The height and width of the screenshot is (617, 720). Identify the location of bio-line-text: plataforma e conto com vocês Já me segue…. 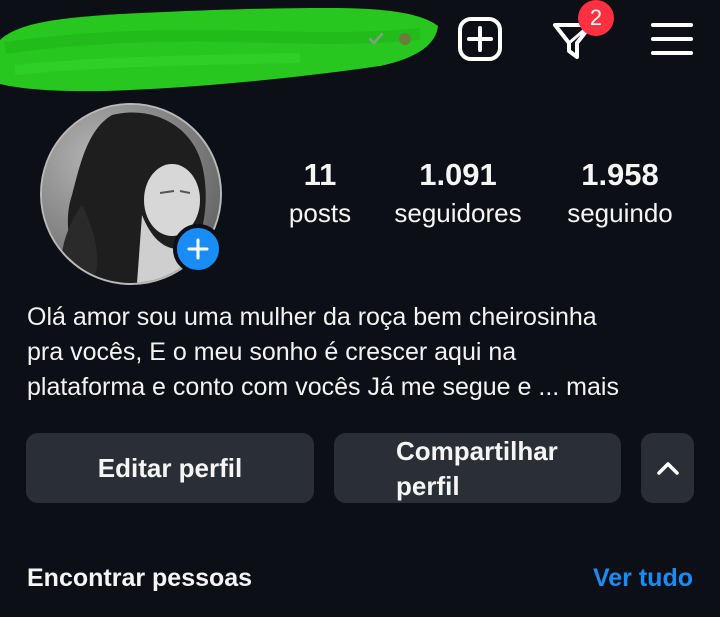
(293, 387).